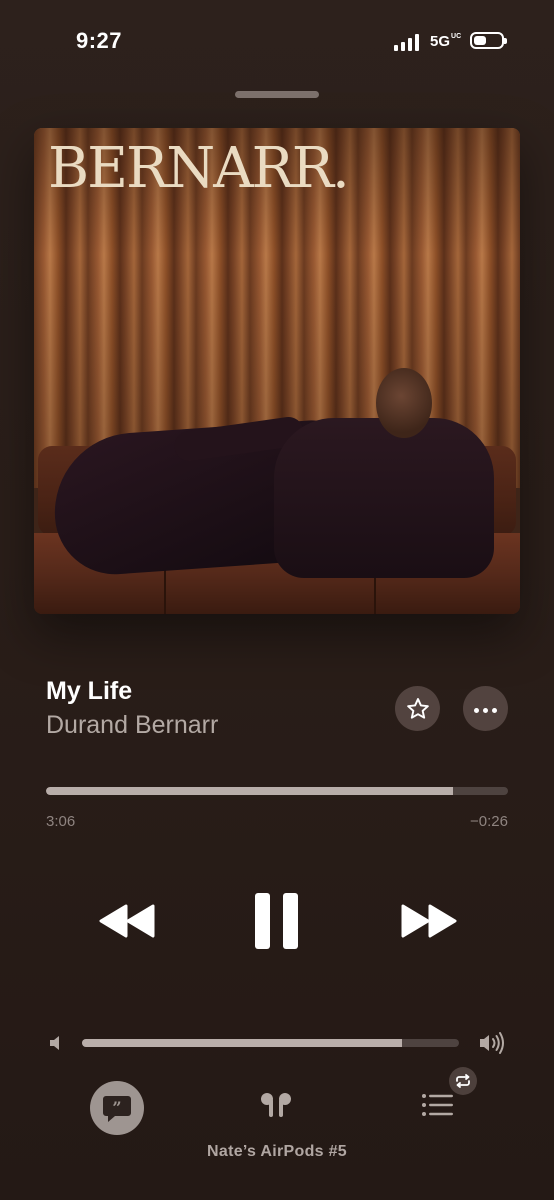 The height and width of the screenshot is (1200, 554). Describe the element at coordinates (408, 42) in the screenshot. I see `cellular-signal-icon` at that location.